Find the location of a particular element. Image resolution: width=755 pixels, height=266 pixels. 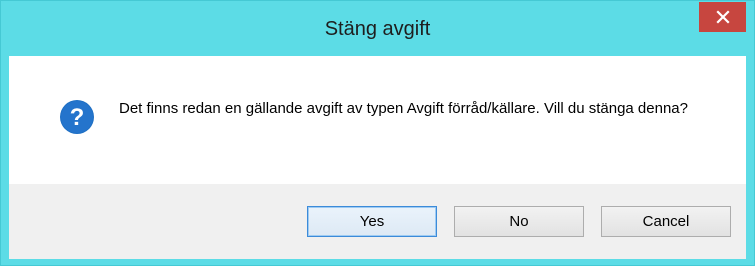

no-button: No is located at coordinates (519, 221).